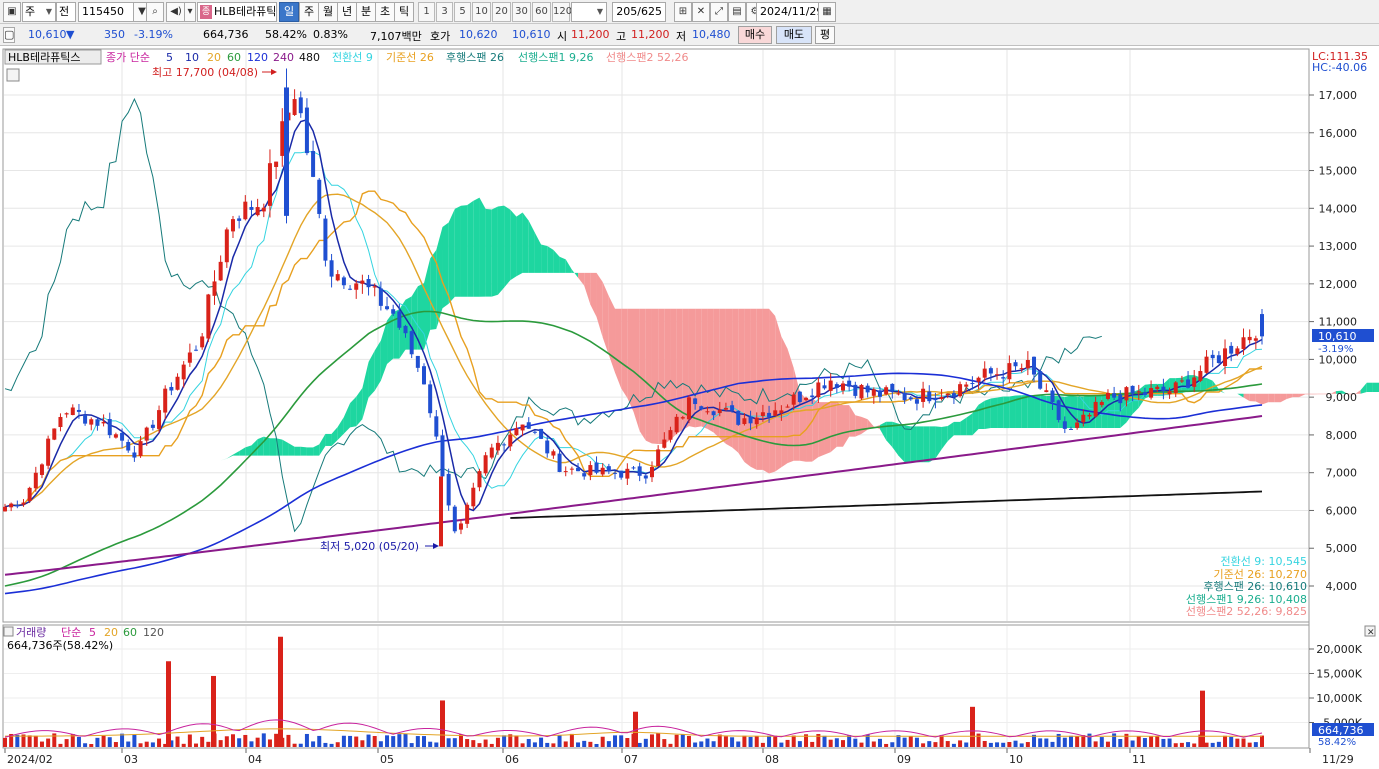 The image size is (1379, 769). I want to click on collapse-icon: ▢, so click(9, 35).